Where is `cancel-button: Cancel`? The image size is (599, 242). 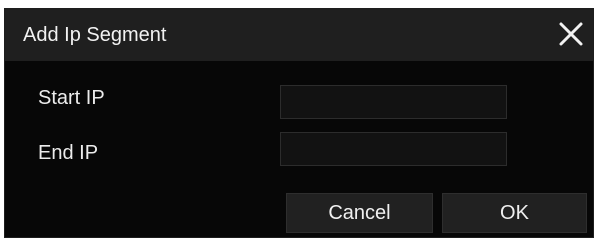 cancel-button: Cancel is located at coordinates (359, 213).